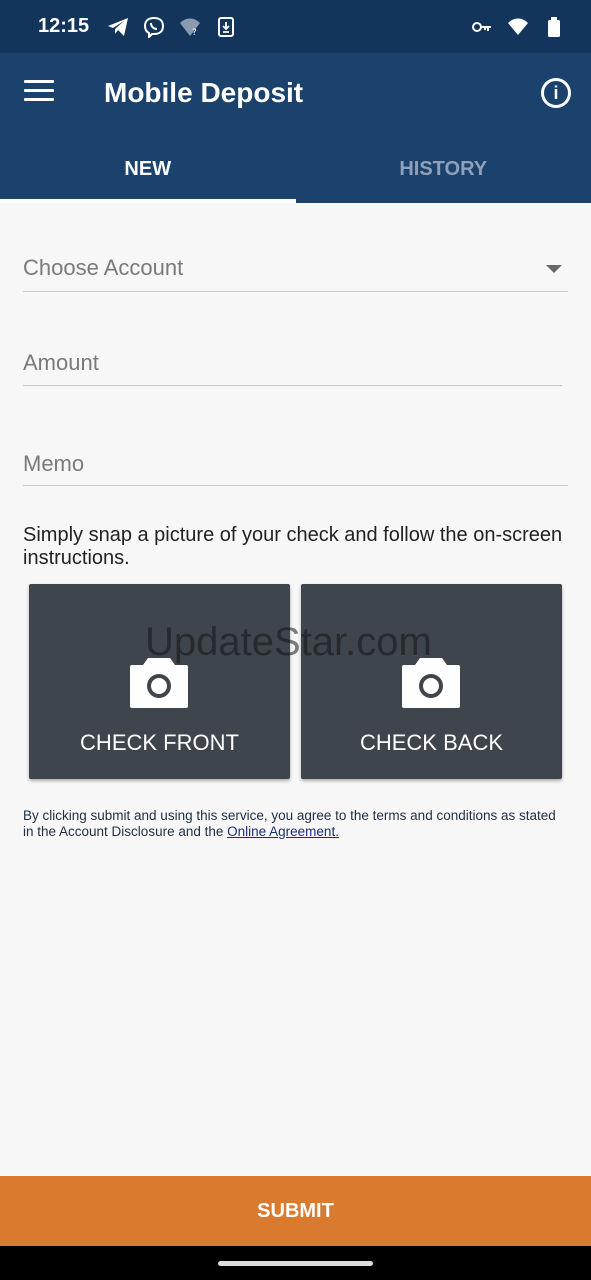 The height and width of the screenshot is (1280, 591). Describe the element at coordinates (556, 93) in the screenshot. I see `info-icon: i` at that location.